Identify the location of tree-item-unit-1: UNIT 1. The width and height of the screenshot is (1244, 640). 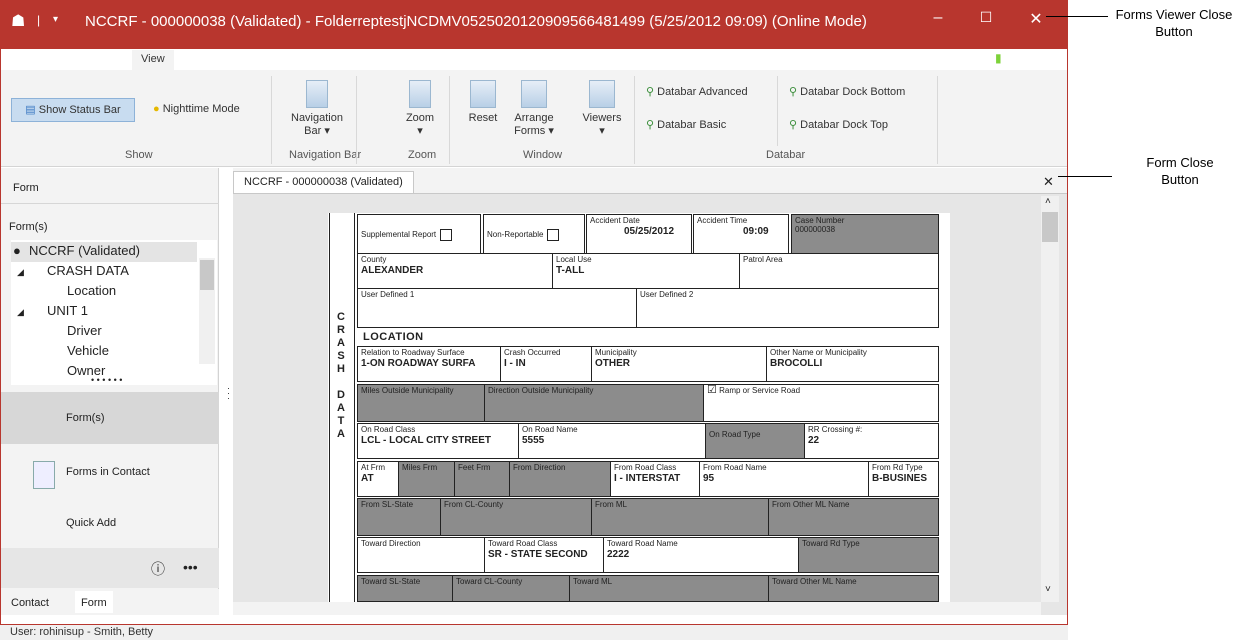
(67, 310).